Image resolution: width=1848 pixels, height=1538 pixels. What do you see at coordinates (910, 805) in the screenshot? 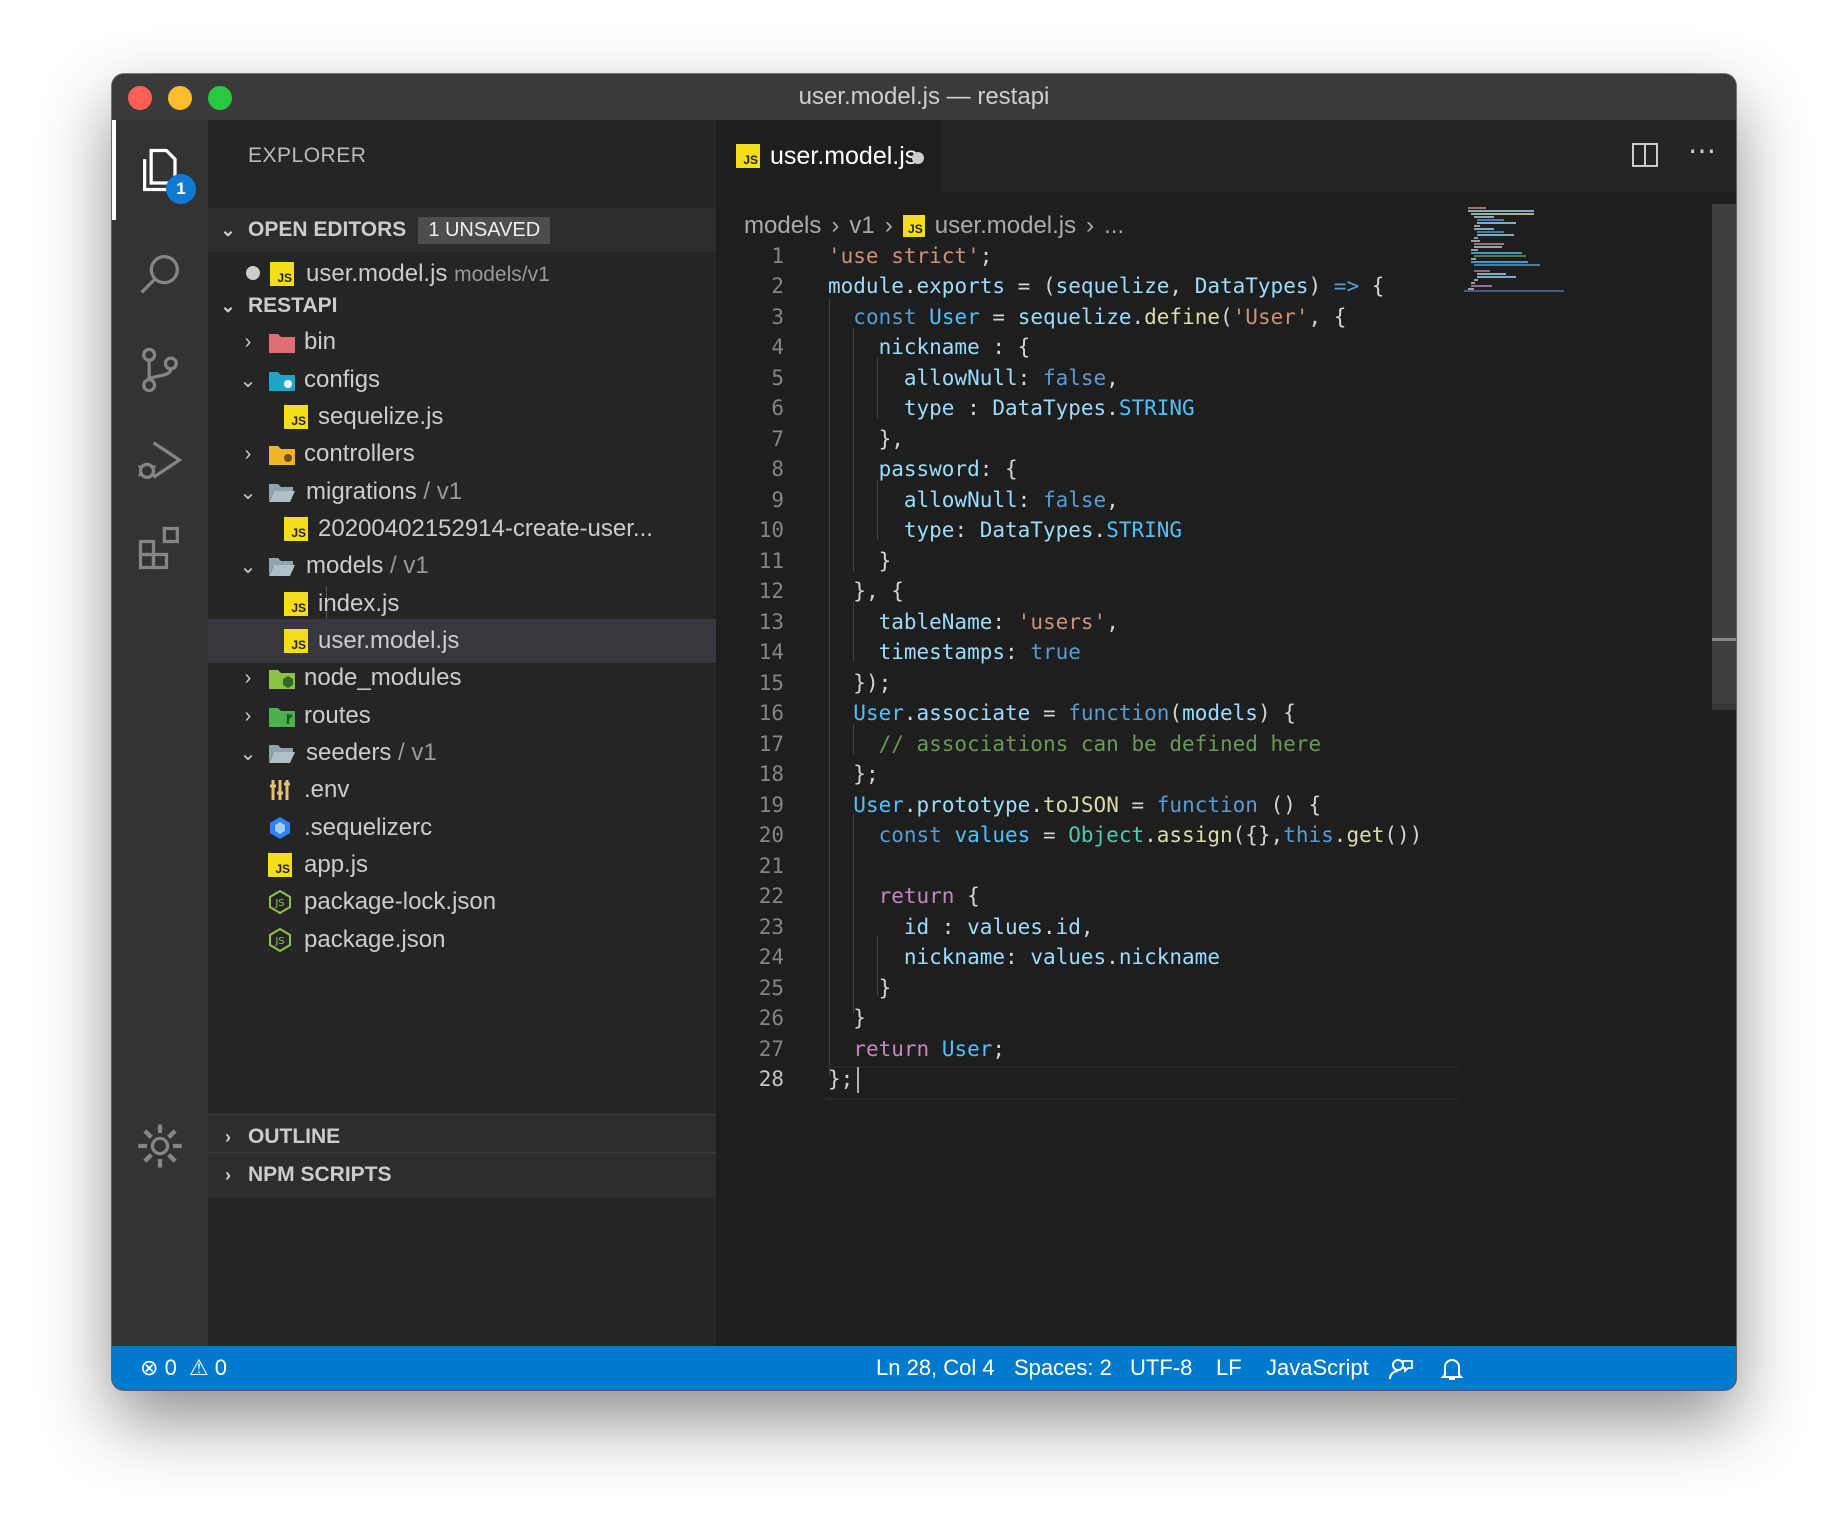
I see `code-token: .` at bounding box center [910, 805].